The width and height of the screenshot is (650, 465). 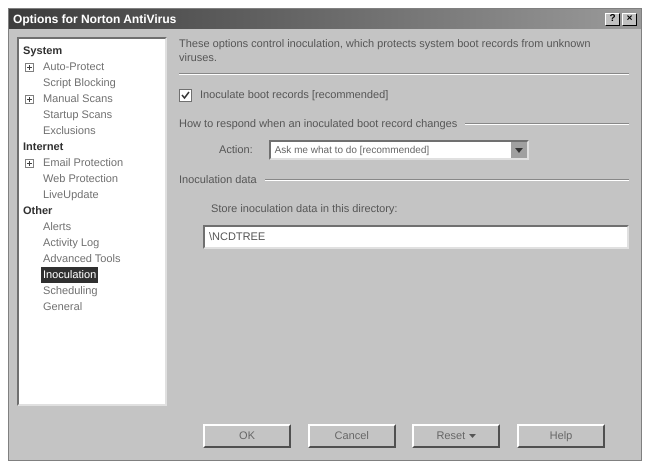 I want to click on tree-item: Inoculation, so click(x=69, y=275).